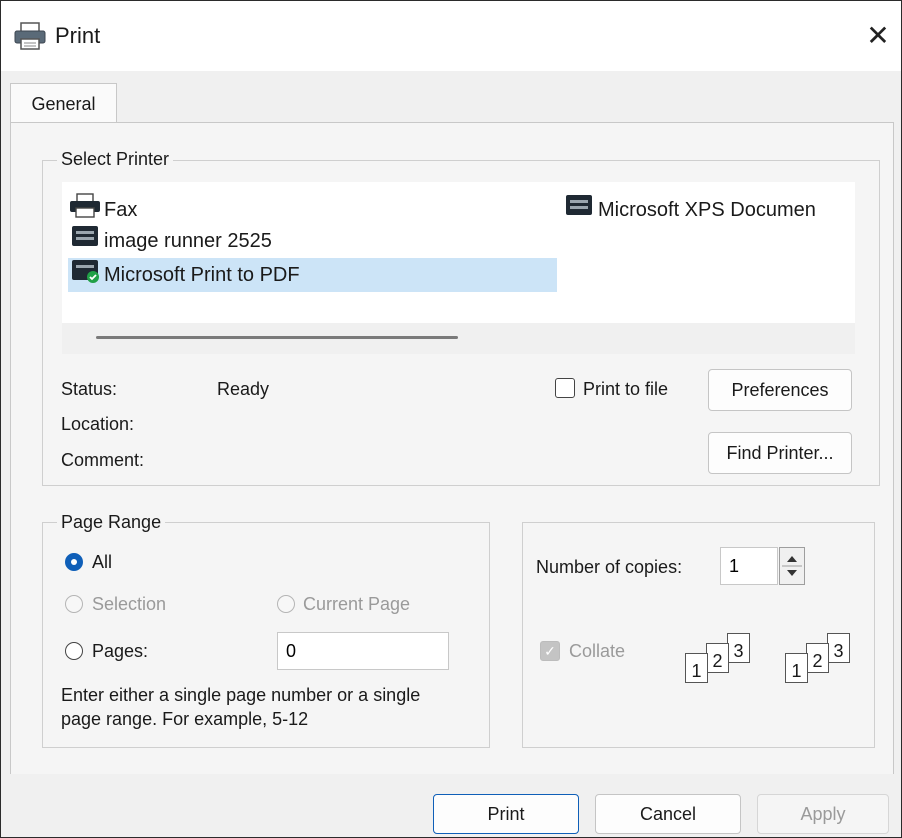 Image resolution: width=902 pixels, height=838 pixels. Describe the element at coordinates (74, 651) in the screenshot. I see `radio-pages` at that location.